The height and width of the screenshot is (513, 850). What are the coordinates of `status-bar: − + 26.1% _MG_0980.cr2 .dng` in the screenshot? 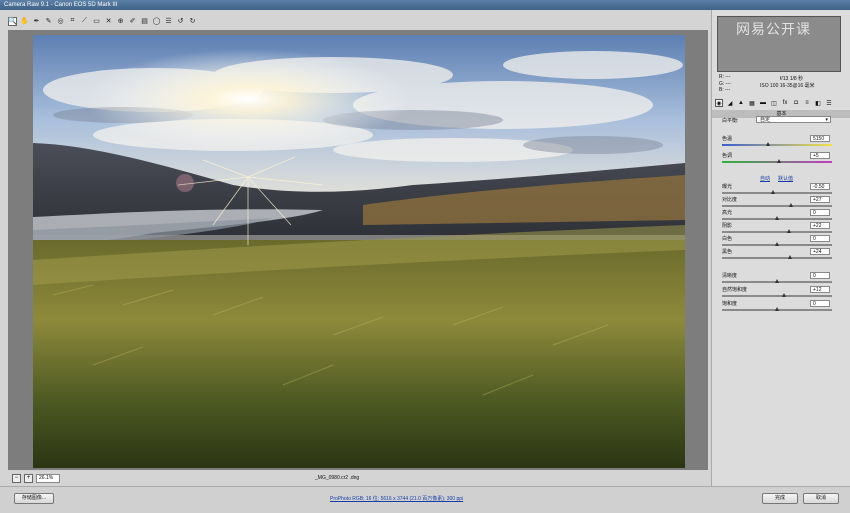 It's located at (358, 478).